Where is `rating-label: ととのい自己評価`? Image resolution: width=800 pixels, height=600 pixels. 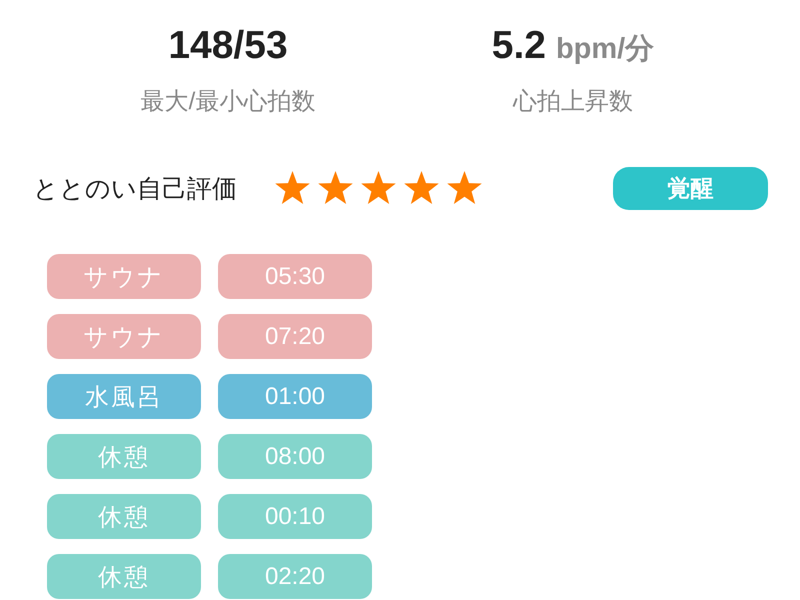
rating-label: ととのい自己評価 is located at coordinates (135, 189).